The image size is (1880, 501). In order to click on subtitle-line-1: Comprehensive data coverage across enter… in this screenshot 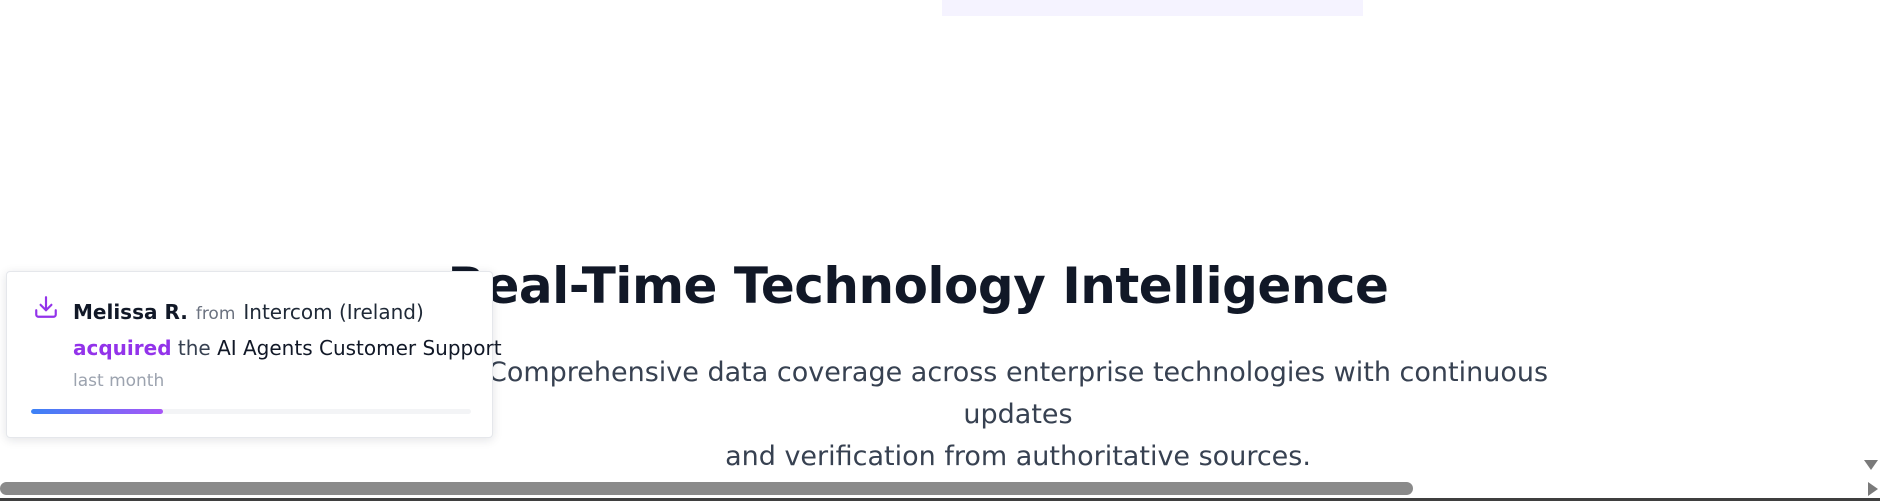, I will do `click(1018, 393)`.